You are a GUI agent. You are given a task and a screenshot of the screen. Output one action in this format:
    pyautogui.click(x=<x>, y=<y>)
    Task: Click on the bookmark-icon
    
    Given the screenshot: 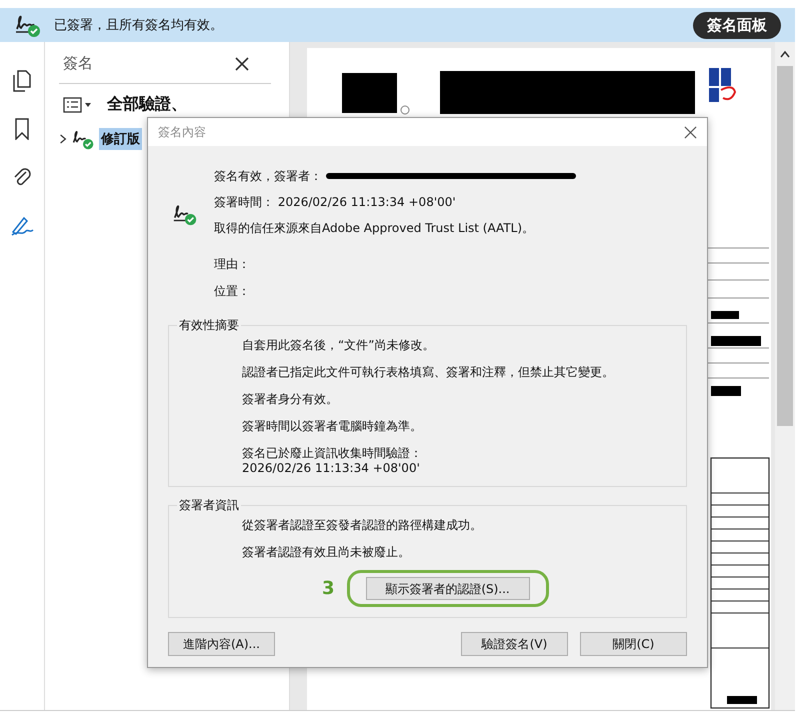 What is the action you would take?
    pyautogui.click(x=22, y=129)
    